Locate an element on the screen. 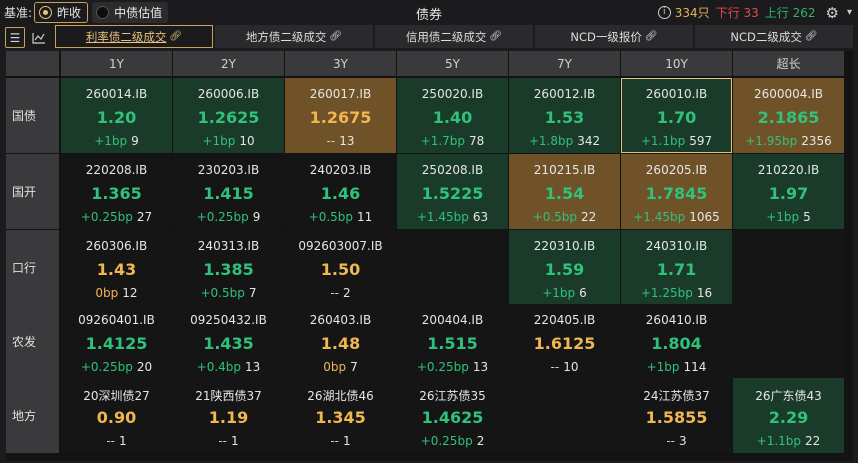 The image size is (858, 463). bond-cell: 260410.IB 1.804 +1bp 114 is located at coordinates (676, 341).